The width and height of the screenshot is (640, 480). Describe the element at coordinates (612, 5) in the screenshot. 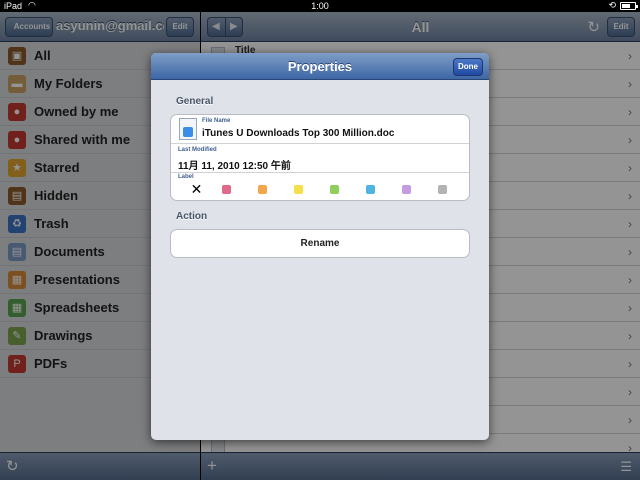

I see `rotation-lock-icon: ⟲` at that location.